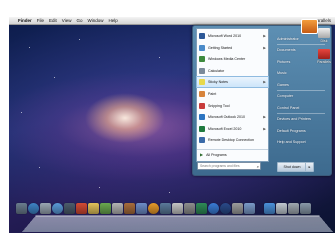 The image size is (335, 251). Describe the element at coordinates (283, 84) in the screenshot. I see `places-label: Games` at that location.